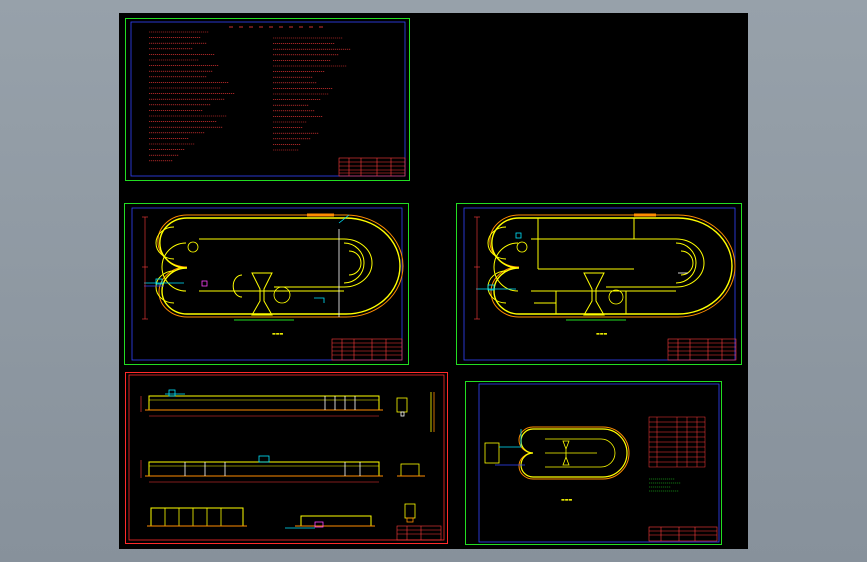  I want to click on section-a, so click(261, 403).